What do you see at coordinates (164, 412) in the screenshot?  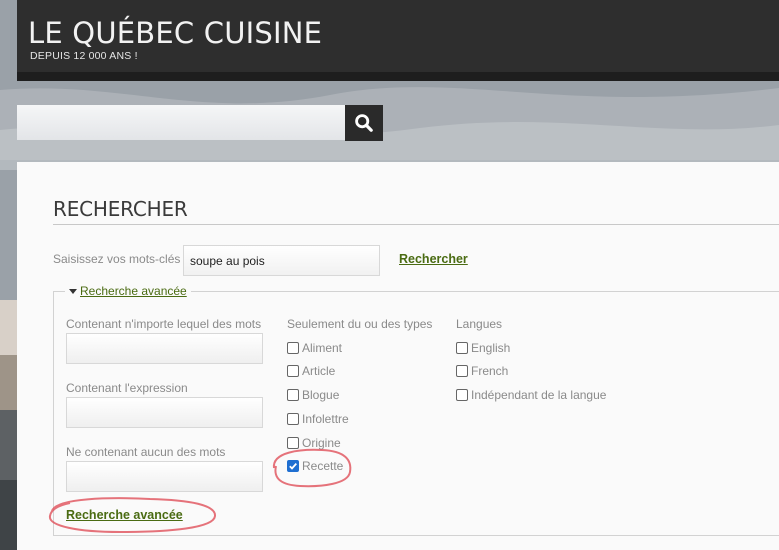 I see `contains-phrase-input` at bounding box center [164, 412].